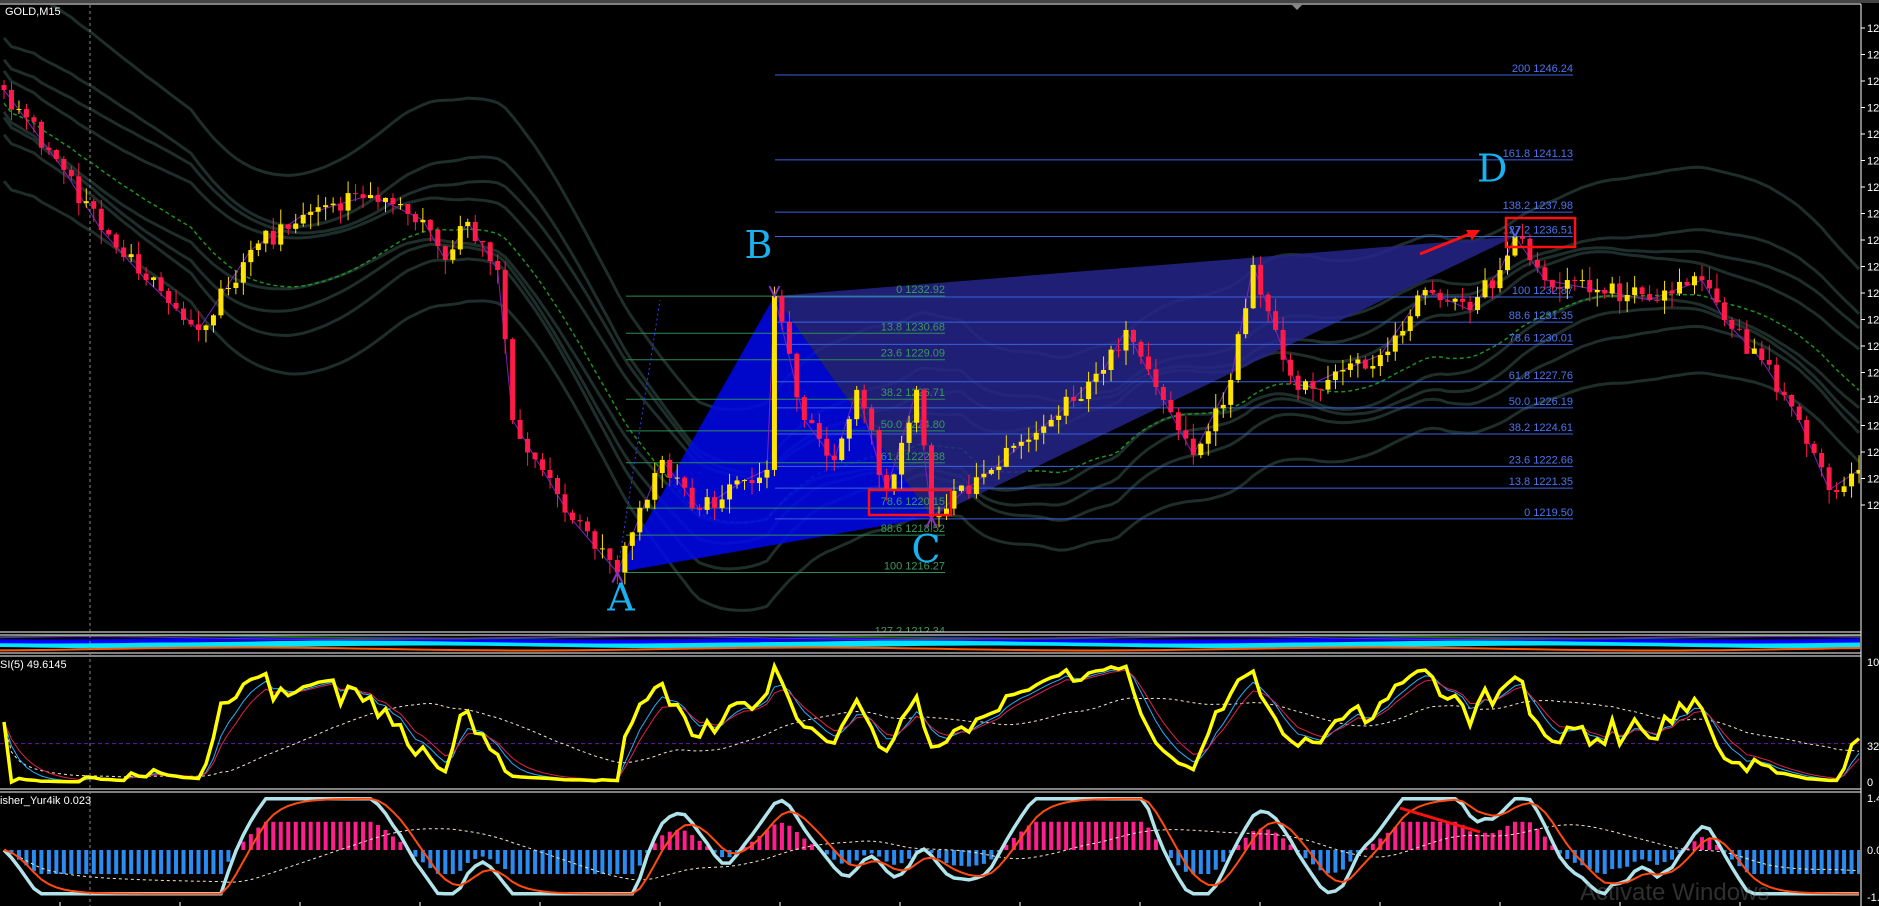 Image resolution: width=1879 pixels, height=906 pixels. Describe the element at coordinates (913, 393) in the screenshot. I see `fib-retracement-bc-level-label: 38.2 1226.71` at that location.